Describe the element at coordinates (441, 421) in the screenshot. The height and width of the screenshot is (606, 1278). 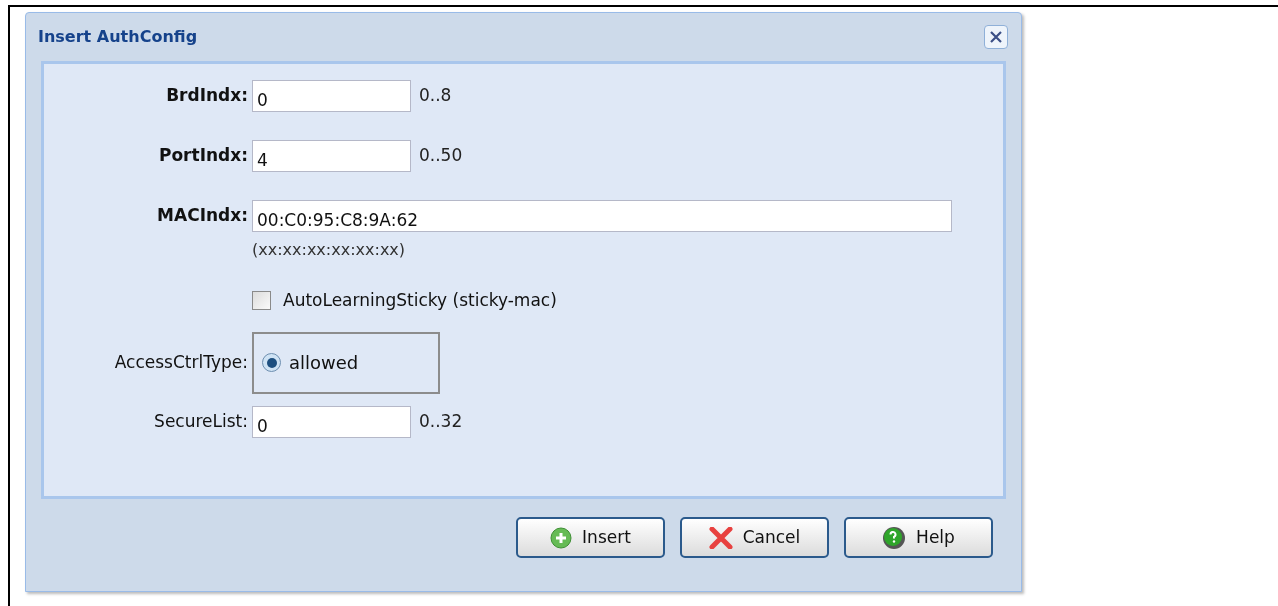
I see `range-hint: 0..32` at that location.